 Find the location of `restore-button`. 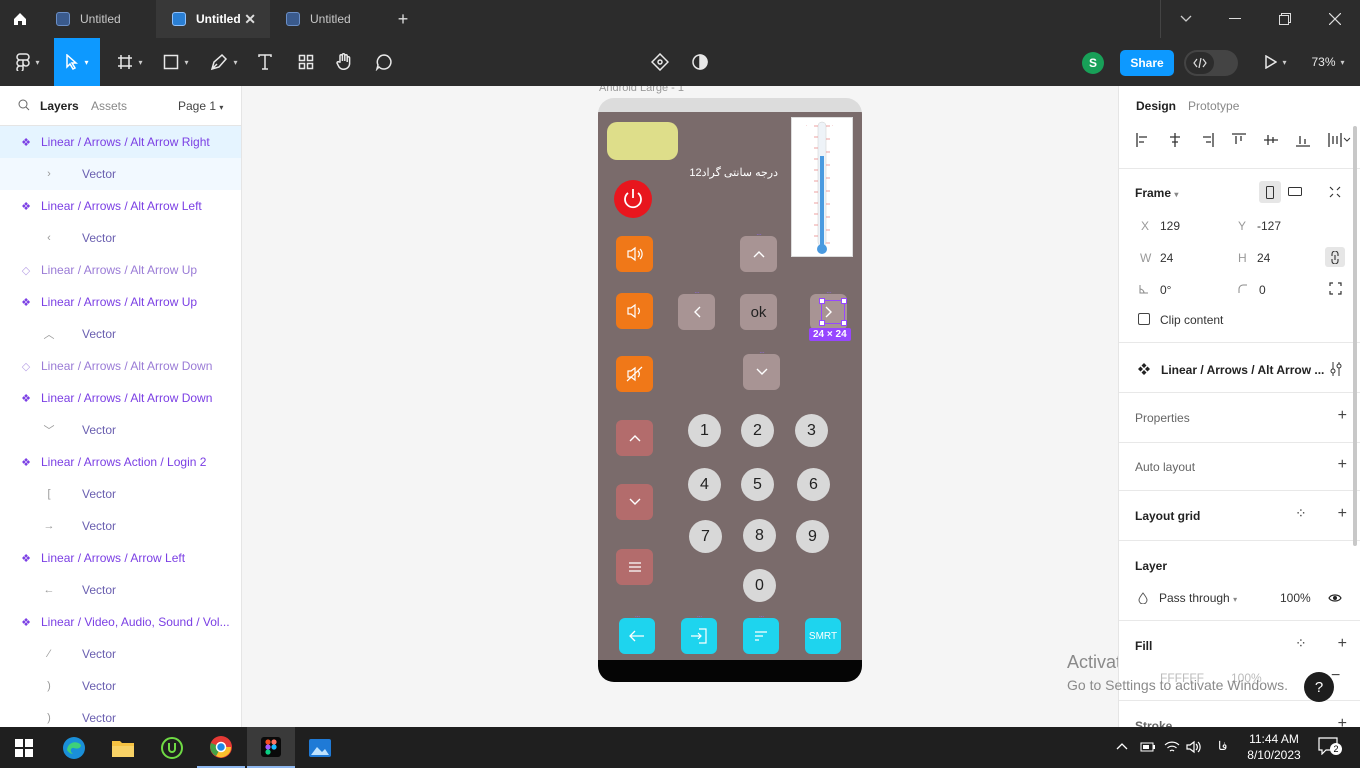

restore-button is located at coordinates (1285, 19).